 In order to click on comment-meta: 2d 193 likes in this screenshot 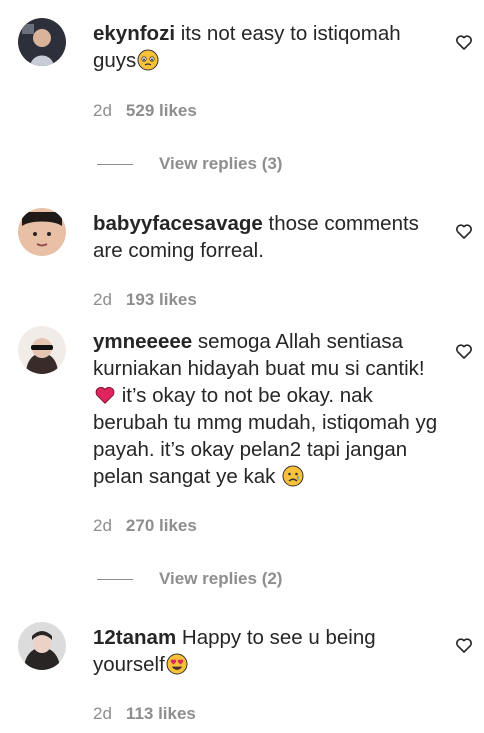, I will do `click(145, 300)`.